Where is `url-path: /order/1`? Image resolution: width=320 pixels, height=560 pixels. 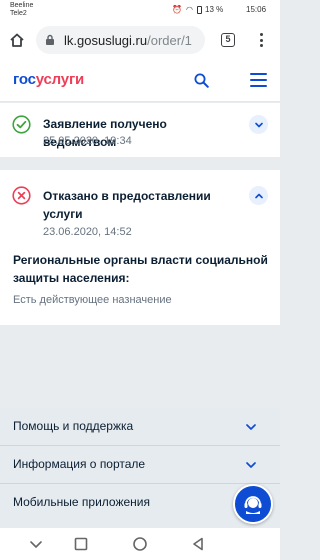 url-path: /order/1 is located at coordinates (169, 40).